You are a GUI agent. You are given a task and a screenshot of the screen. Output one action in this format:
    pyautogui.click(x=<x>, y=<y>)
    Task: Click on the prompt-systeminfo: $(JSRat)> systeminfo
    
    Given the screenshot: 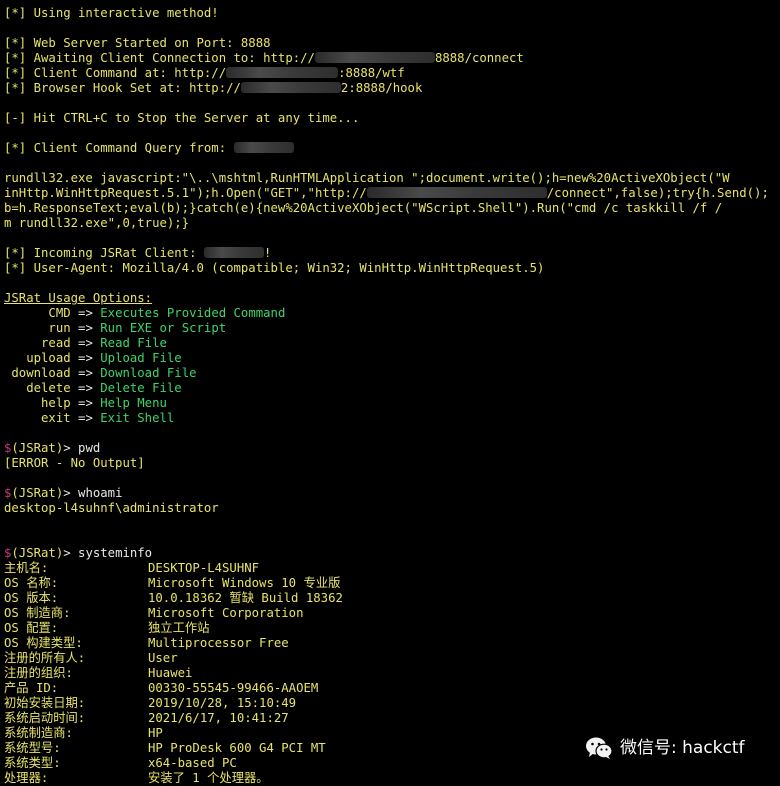 What is the action you would take?
    pyautogui.click(x=78, y=553)
    